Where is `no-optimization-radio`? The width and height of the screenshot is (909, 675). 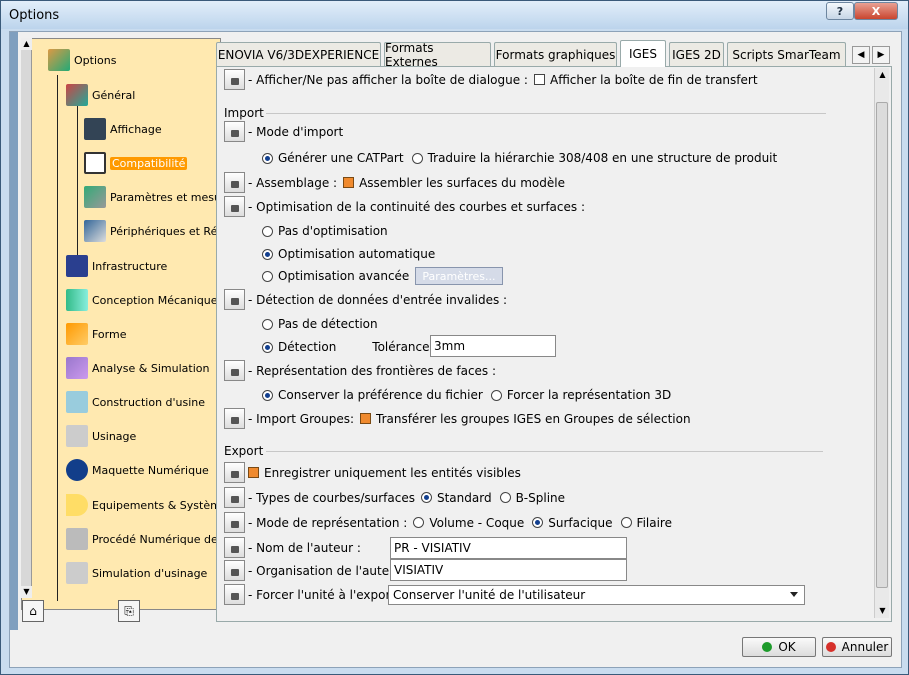
no-optimization-radio is located at coordinates (267, 231).